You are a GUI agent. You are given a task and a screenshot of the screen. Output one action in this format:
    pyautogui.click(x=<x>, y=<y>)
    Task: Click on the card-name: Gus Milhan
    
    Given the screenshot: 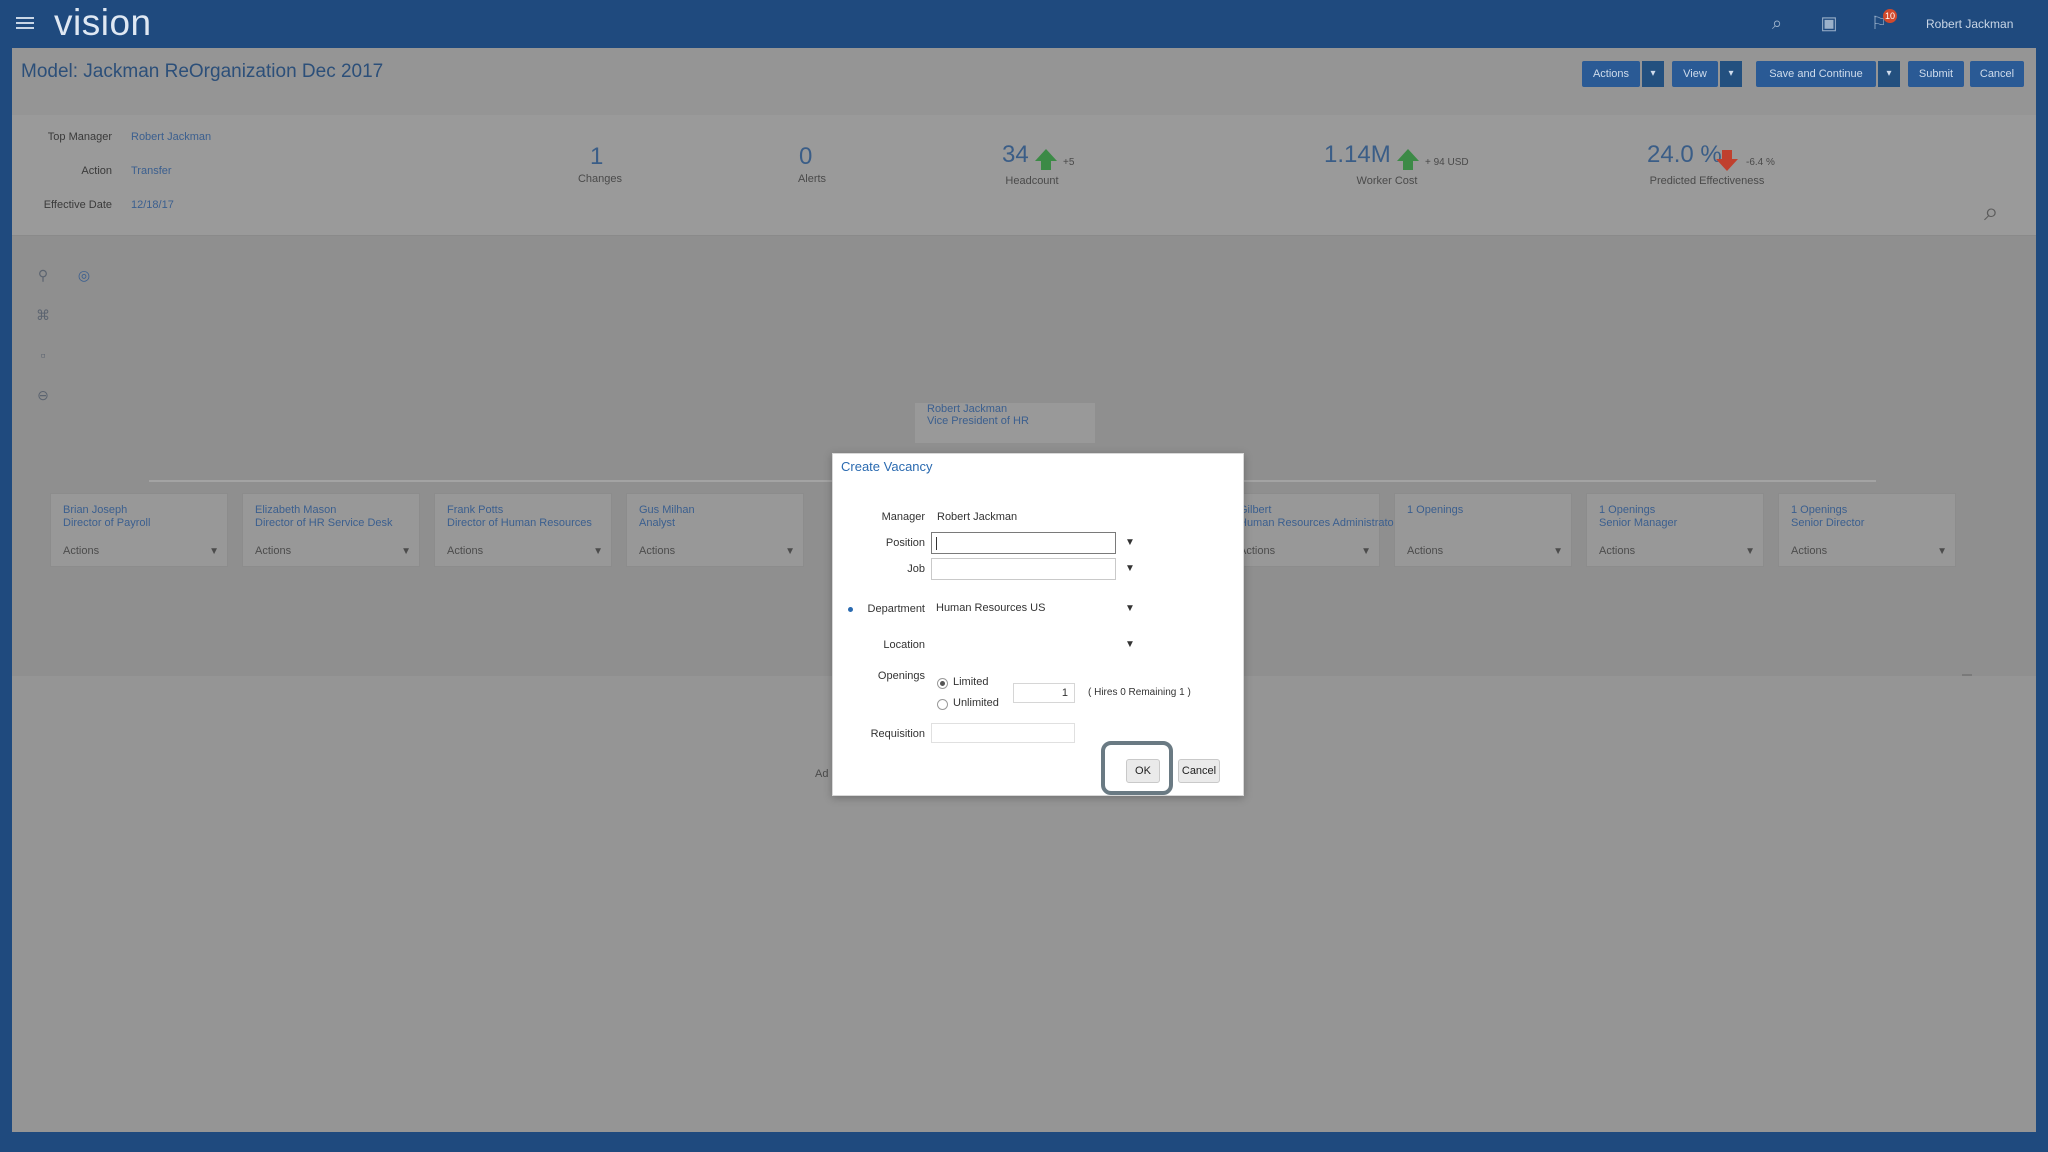 What is the action you would take?
    pyautogui.click(x=667, y=510)
    